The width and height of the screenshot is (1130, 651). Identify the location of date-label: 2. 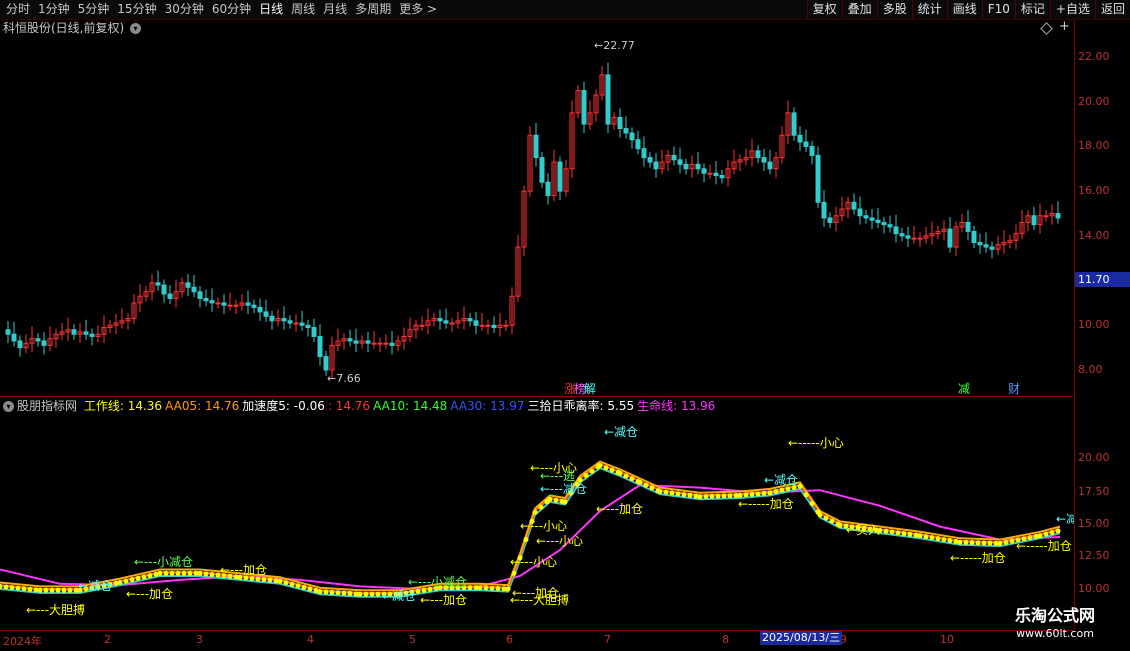
(107, 639).